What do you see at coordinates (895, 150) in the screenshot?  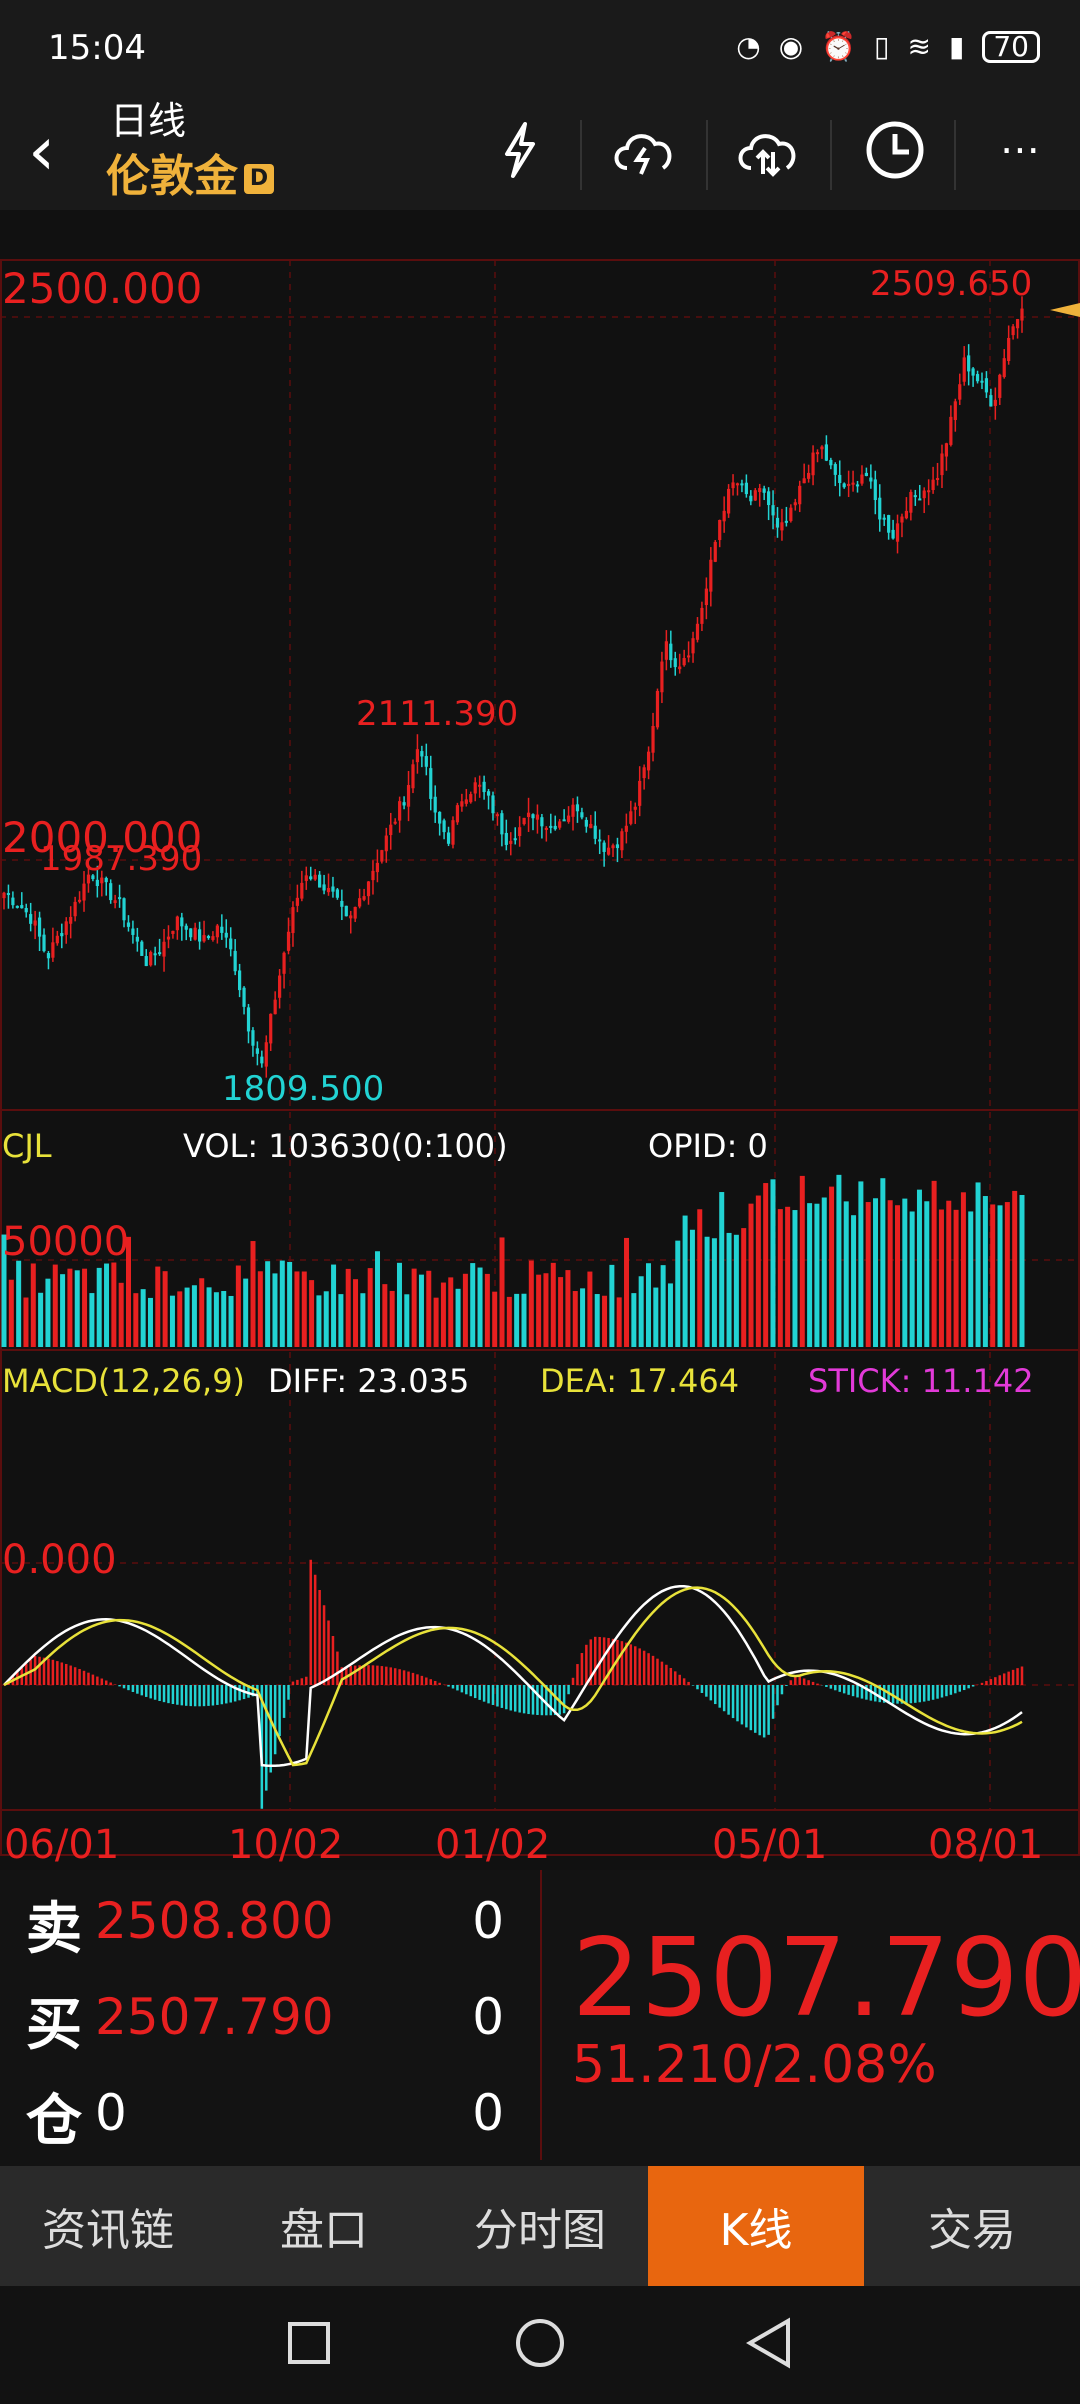 I see `clock-icon` at bounding box center [895, 150].